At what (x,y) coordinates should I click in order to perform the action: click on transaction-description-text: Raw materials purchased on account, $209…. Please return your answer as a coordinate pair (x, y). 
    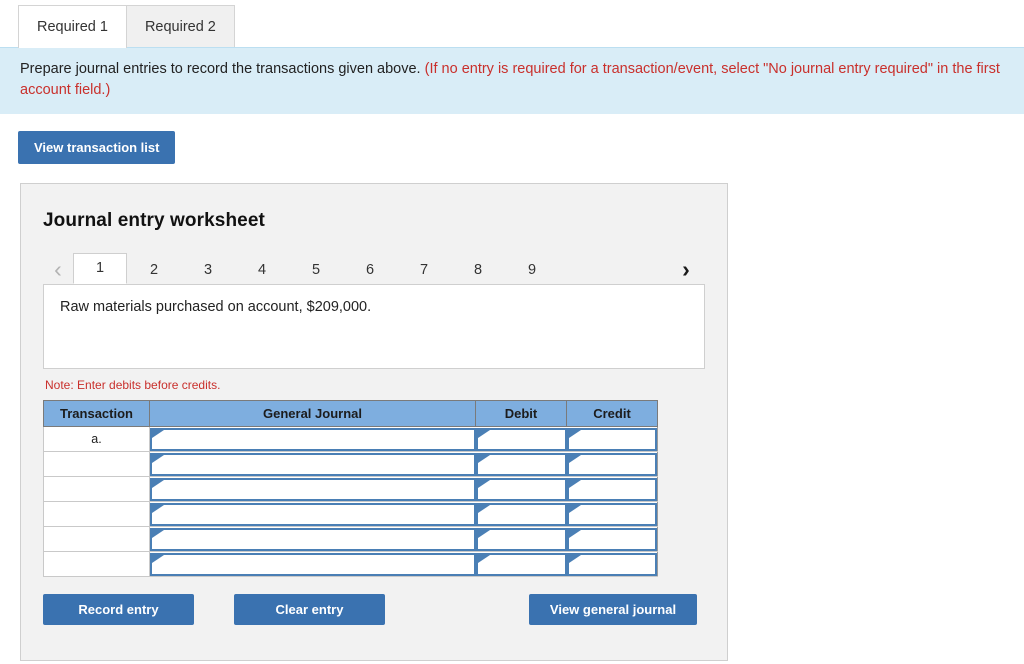
    Looking at the image, I should click on (216, 307).